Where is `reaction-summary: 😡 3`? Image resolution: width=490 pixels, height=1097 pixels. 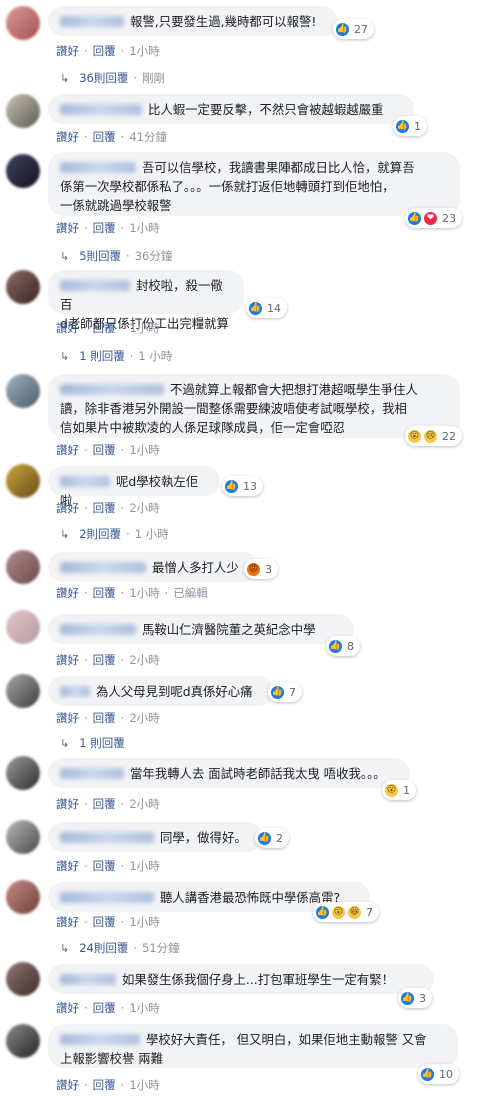
reaction-summary: 😡 3 is located at coordinates (261, 569).